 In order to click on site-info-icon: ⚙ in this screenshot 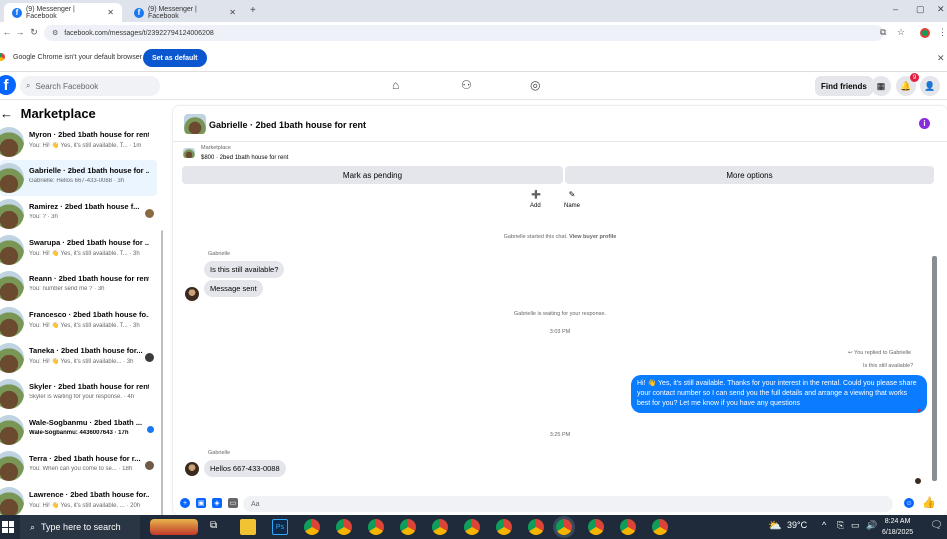, I will do `click(55, 33)`.